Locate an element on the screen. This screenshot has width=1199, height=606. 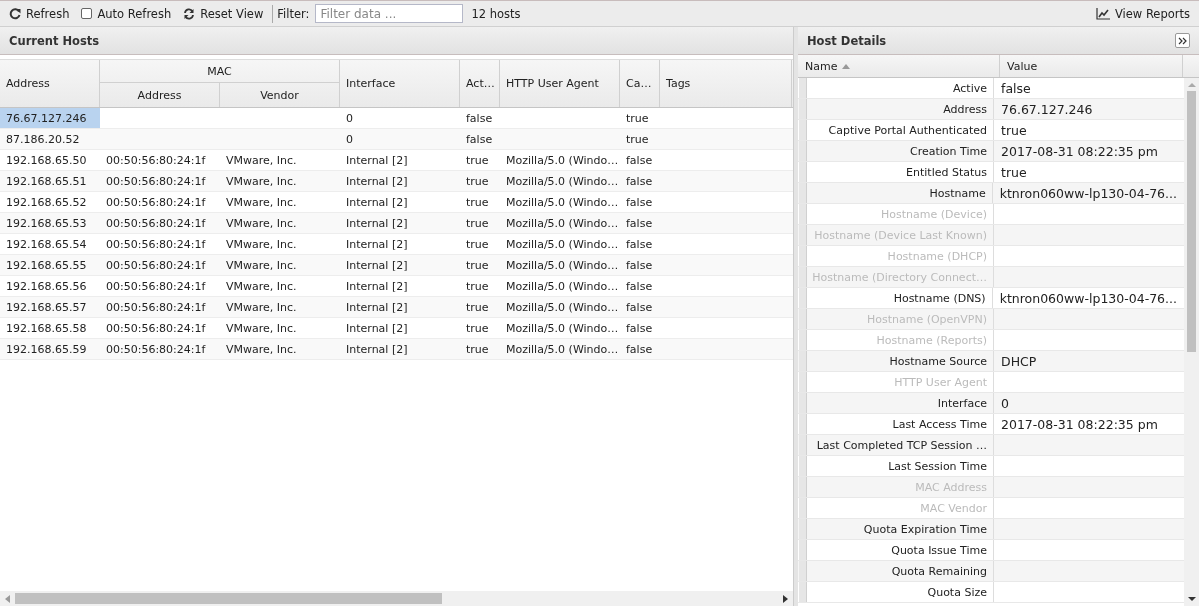
property-name: MAC Vendor is located at coordinates (900, 508).